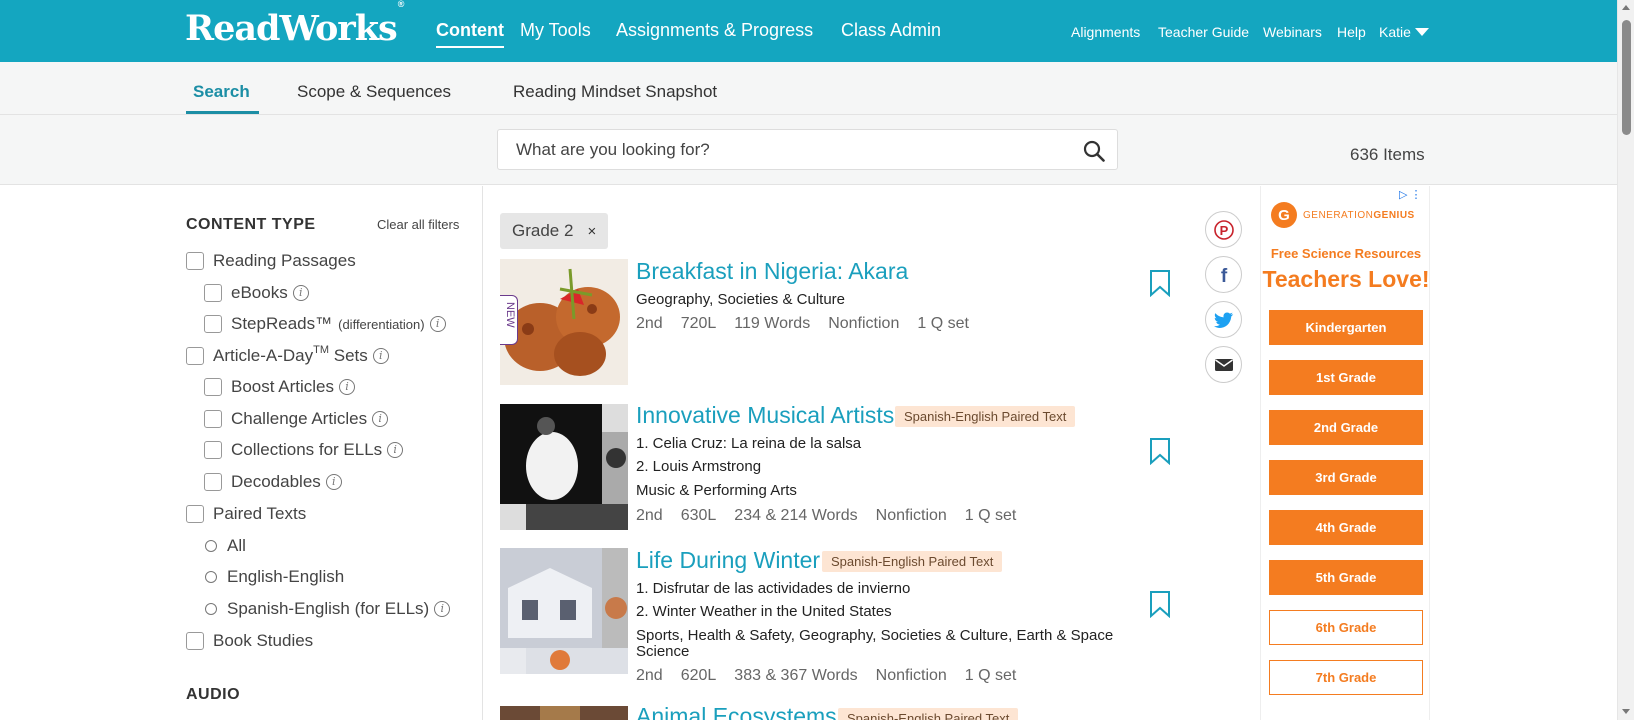 Image resolution: width=1634 pixels, height=720 pixels. I want to click on sidebar-divider, so click(482, 453).